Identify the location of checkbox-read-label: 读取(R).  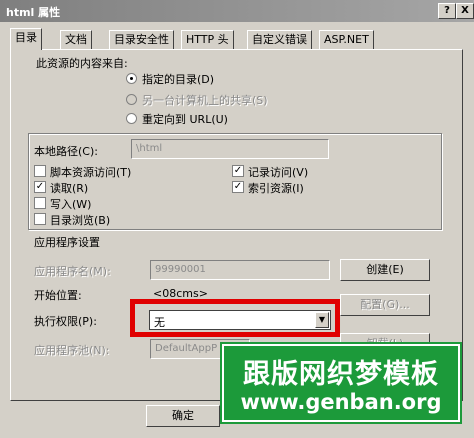
(69, 188).